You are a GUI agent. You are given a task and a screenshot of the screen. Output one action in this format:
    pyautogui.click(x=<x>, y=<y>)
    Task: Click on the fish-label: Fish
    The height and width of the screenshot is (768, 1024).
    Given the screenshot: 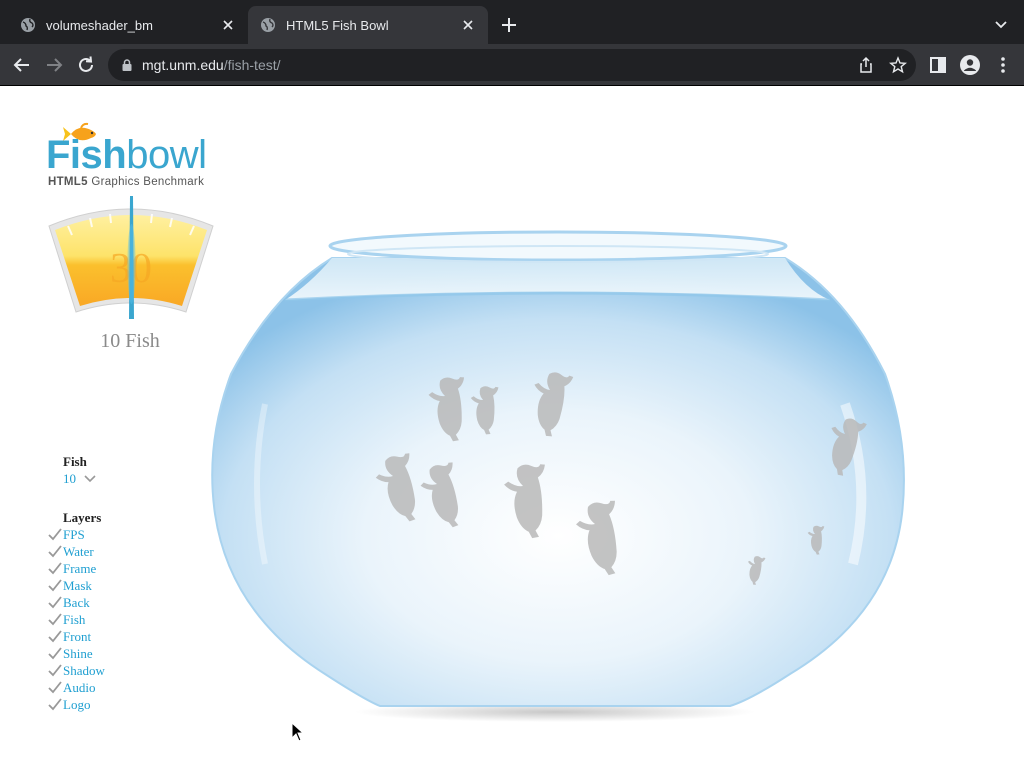 What is the action you would take?
    pyautogui.click(x=75, y=461)
    